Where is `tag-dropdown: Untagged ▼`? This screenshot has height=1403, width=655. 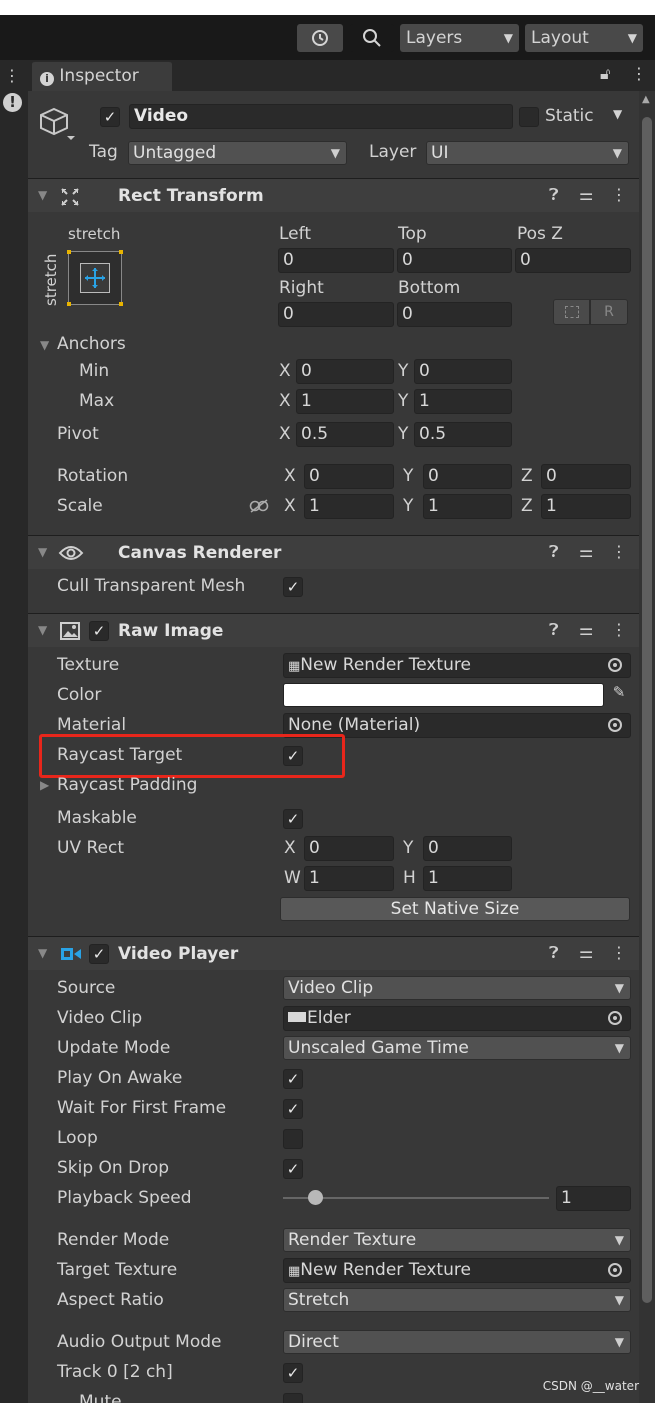 tag-dropdown: Untagged ▼ is located at coordinates (237, 153).